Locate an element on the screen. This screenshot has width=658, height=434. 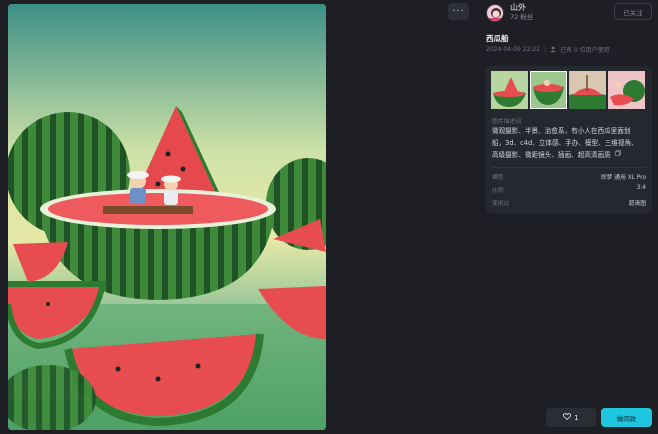
usage-count: 已有 0 位用户使用 is located at coordinates (585, 50).